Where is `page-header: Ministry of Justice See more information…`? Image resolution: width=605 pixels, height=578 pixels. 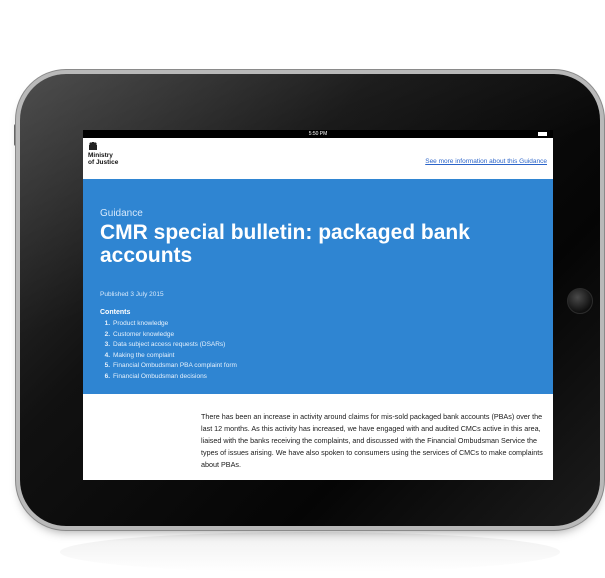
page-header: Ministry of Justice See more information… is located at coordinates (318, 158).